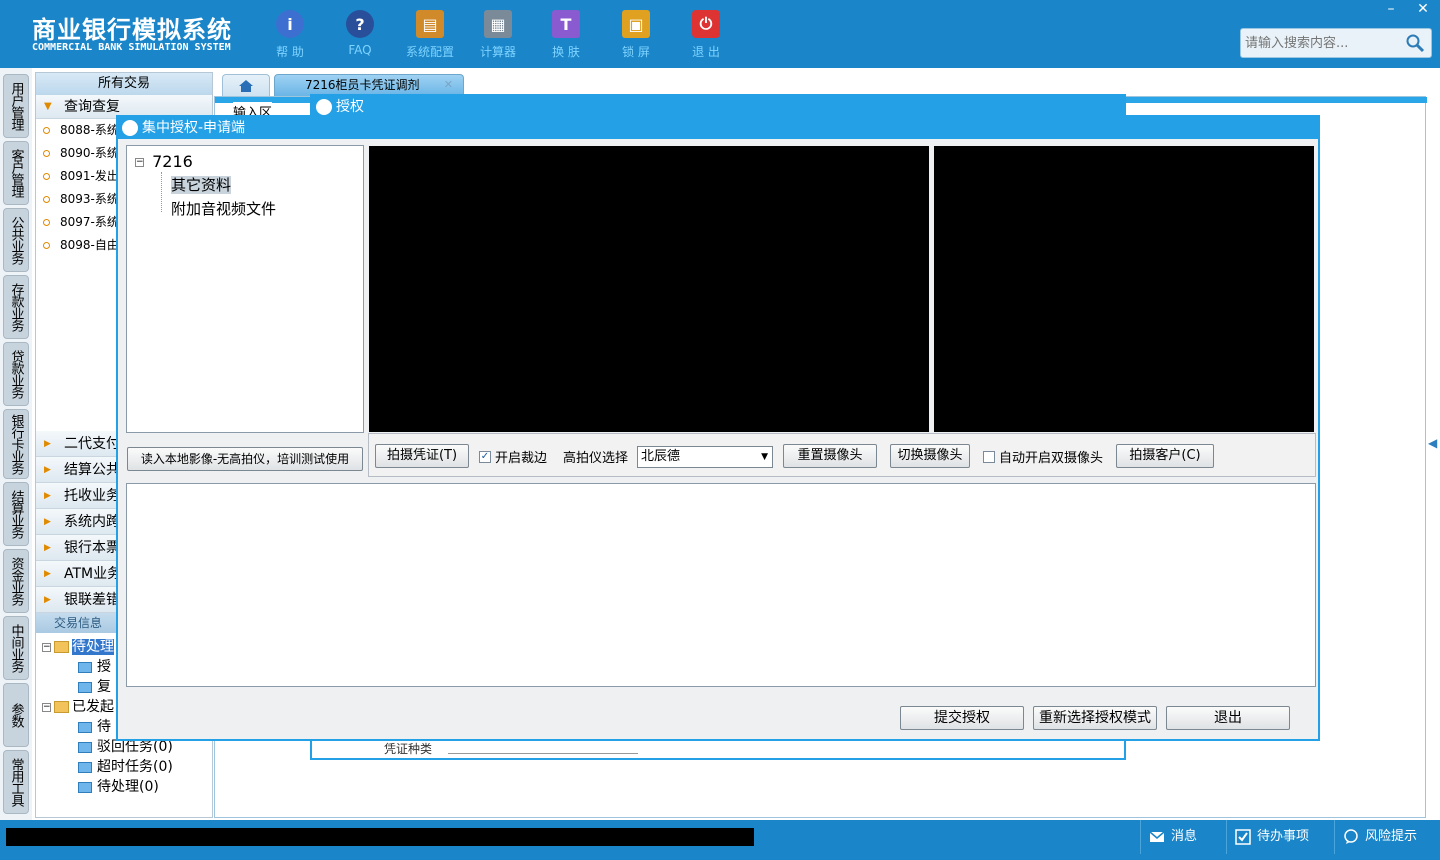 Image resolution: width=1440 pixels, height=860 pixels. I want to click on tree-root: − 7216, so click(164, 161).